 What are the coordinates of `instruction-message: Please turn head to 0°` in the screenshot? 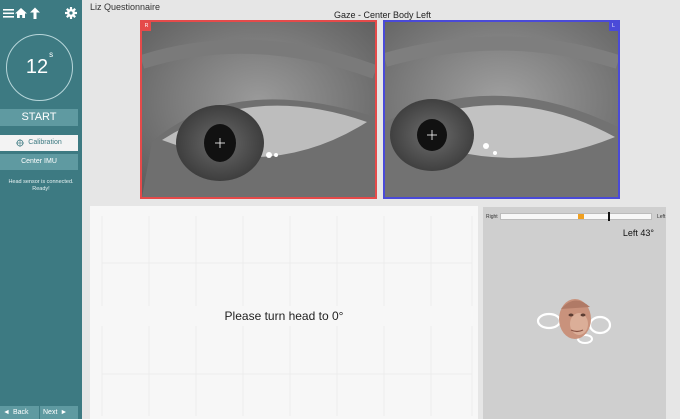 It's located at (284, 316).